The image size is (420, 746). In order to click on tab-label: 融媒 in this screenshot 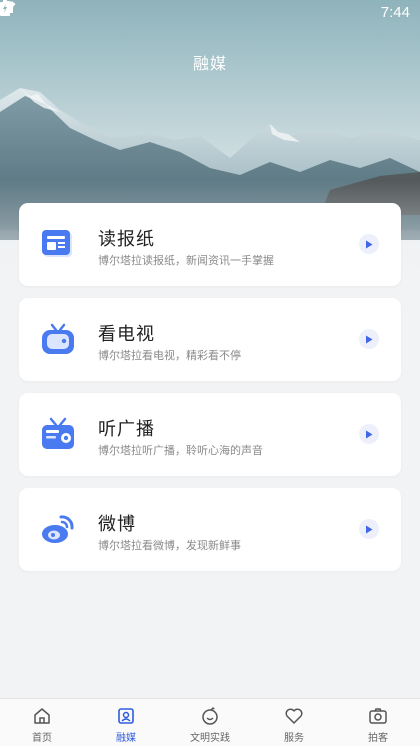, I will do `click(126, 738)`.